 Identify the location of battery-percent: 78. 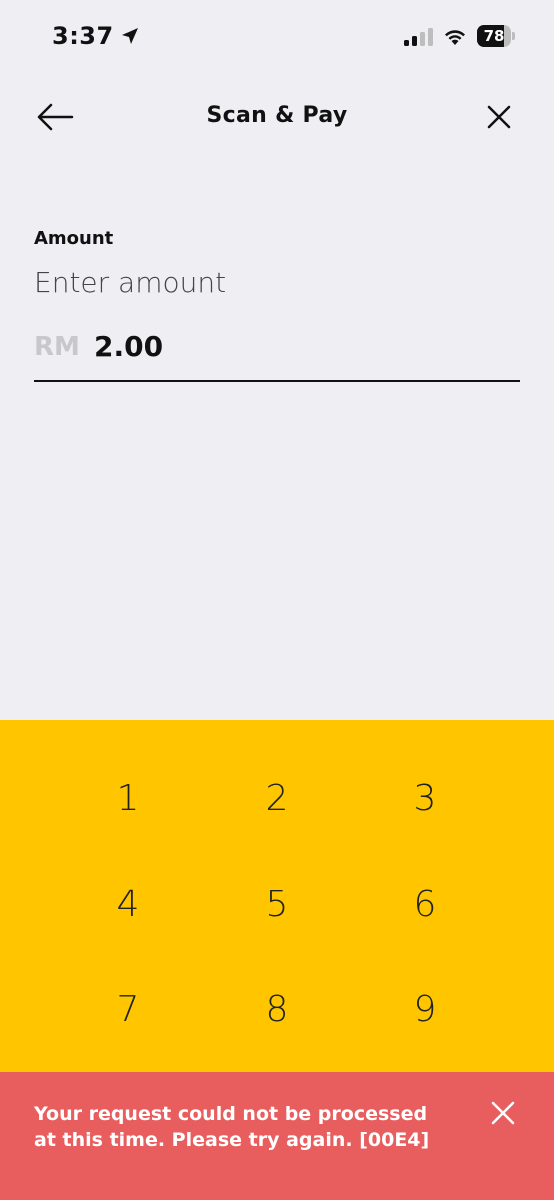
(494, 36).